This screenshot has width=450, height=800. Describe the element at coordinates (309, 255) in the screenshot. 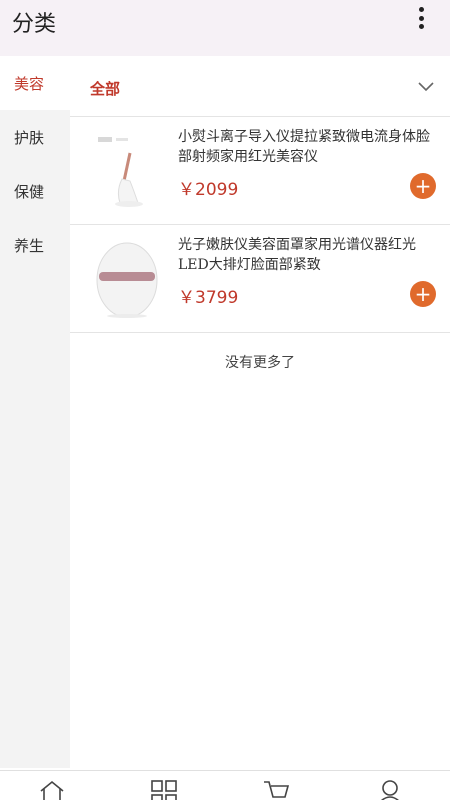

I see `product-name: 光子嫩肤仪美容面罩家用光谱仪器红光LED大排灯脸面部紧致` at that location.